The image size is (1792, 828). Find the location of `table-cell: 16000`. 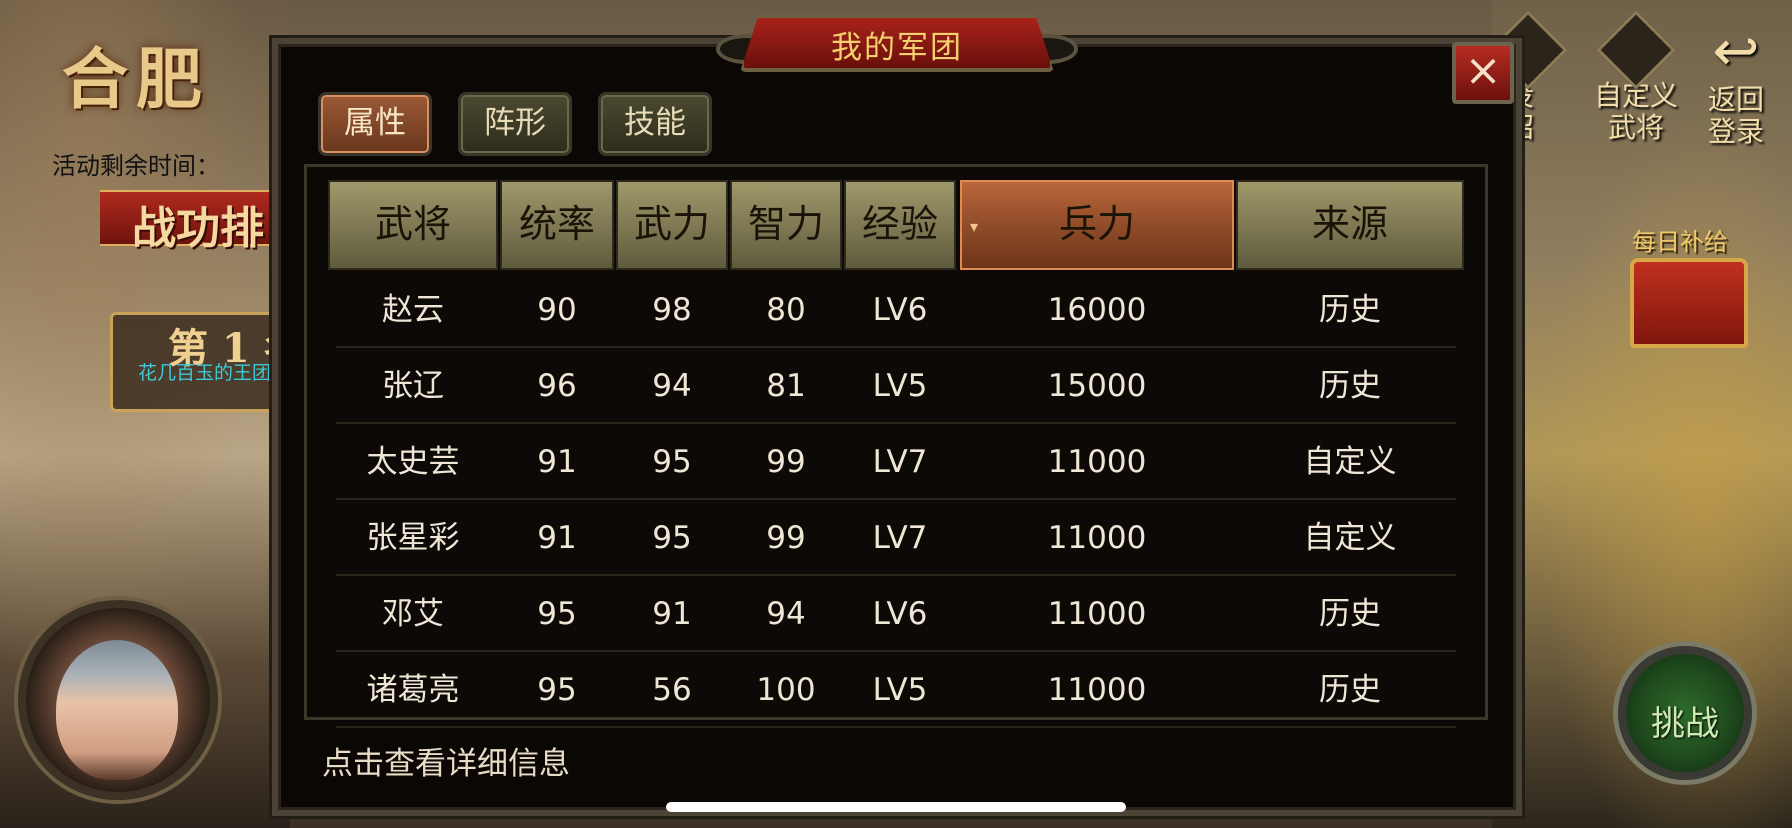

table-cell: 16000 is located at coordinates (1097, 310).